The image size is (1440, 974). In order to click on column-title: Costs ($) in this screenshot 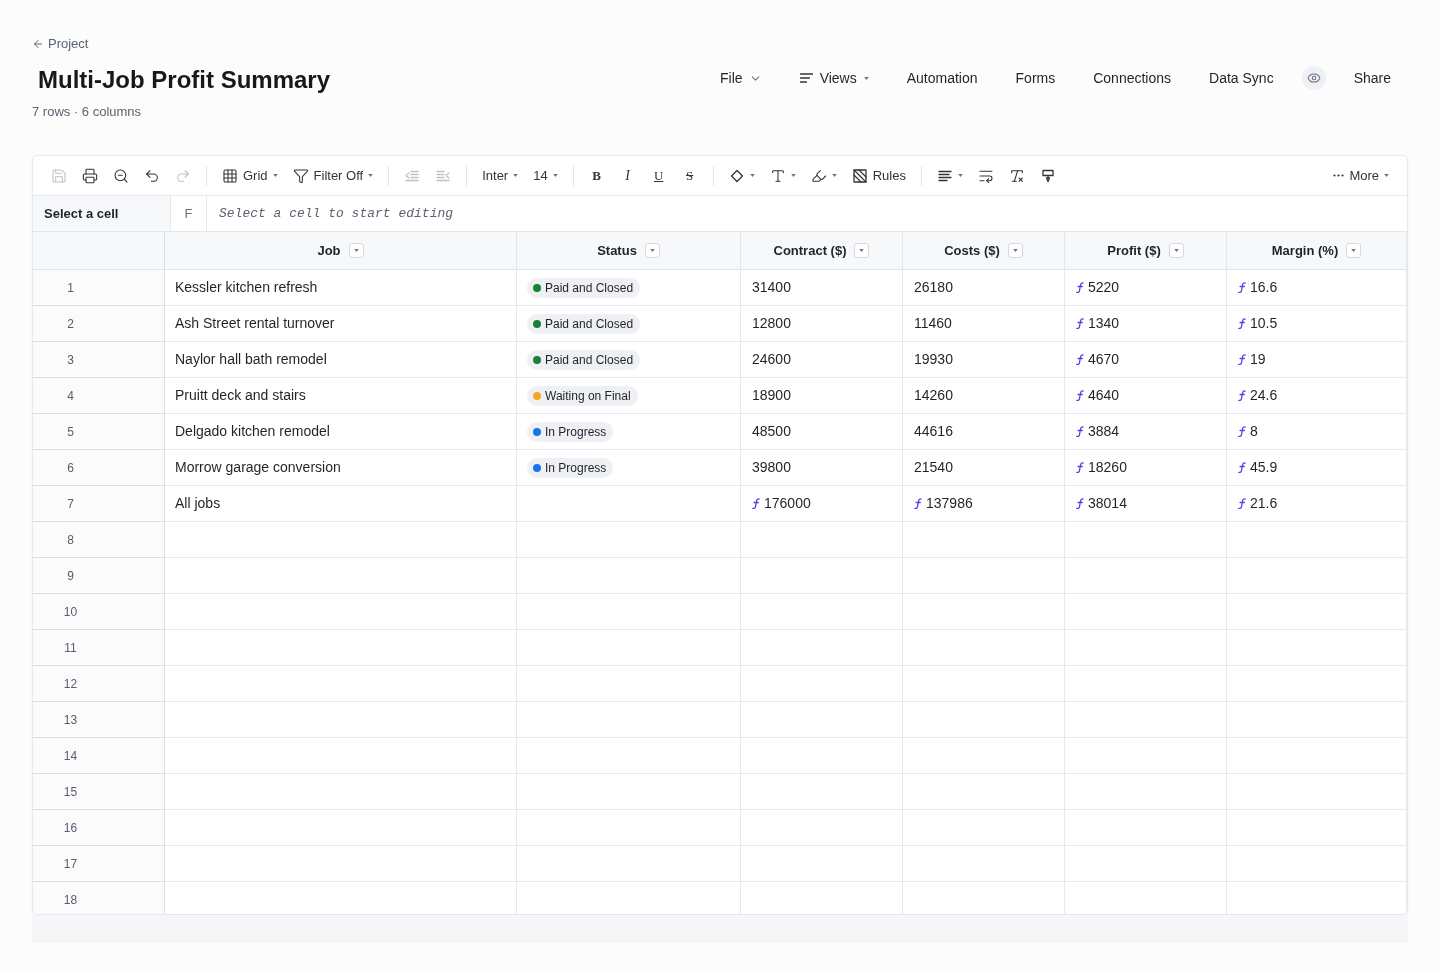, I will do `click(972, 250)`.